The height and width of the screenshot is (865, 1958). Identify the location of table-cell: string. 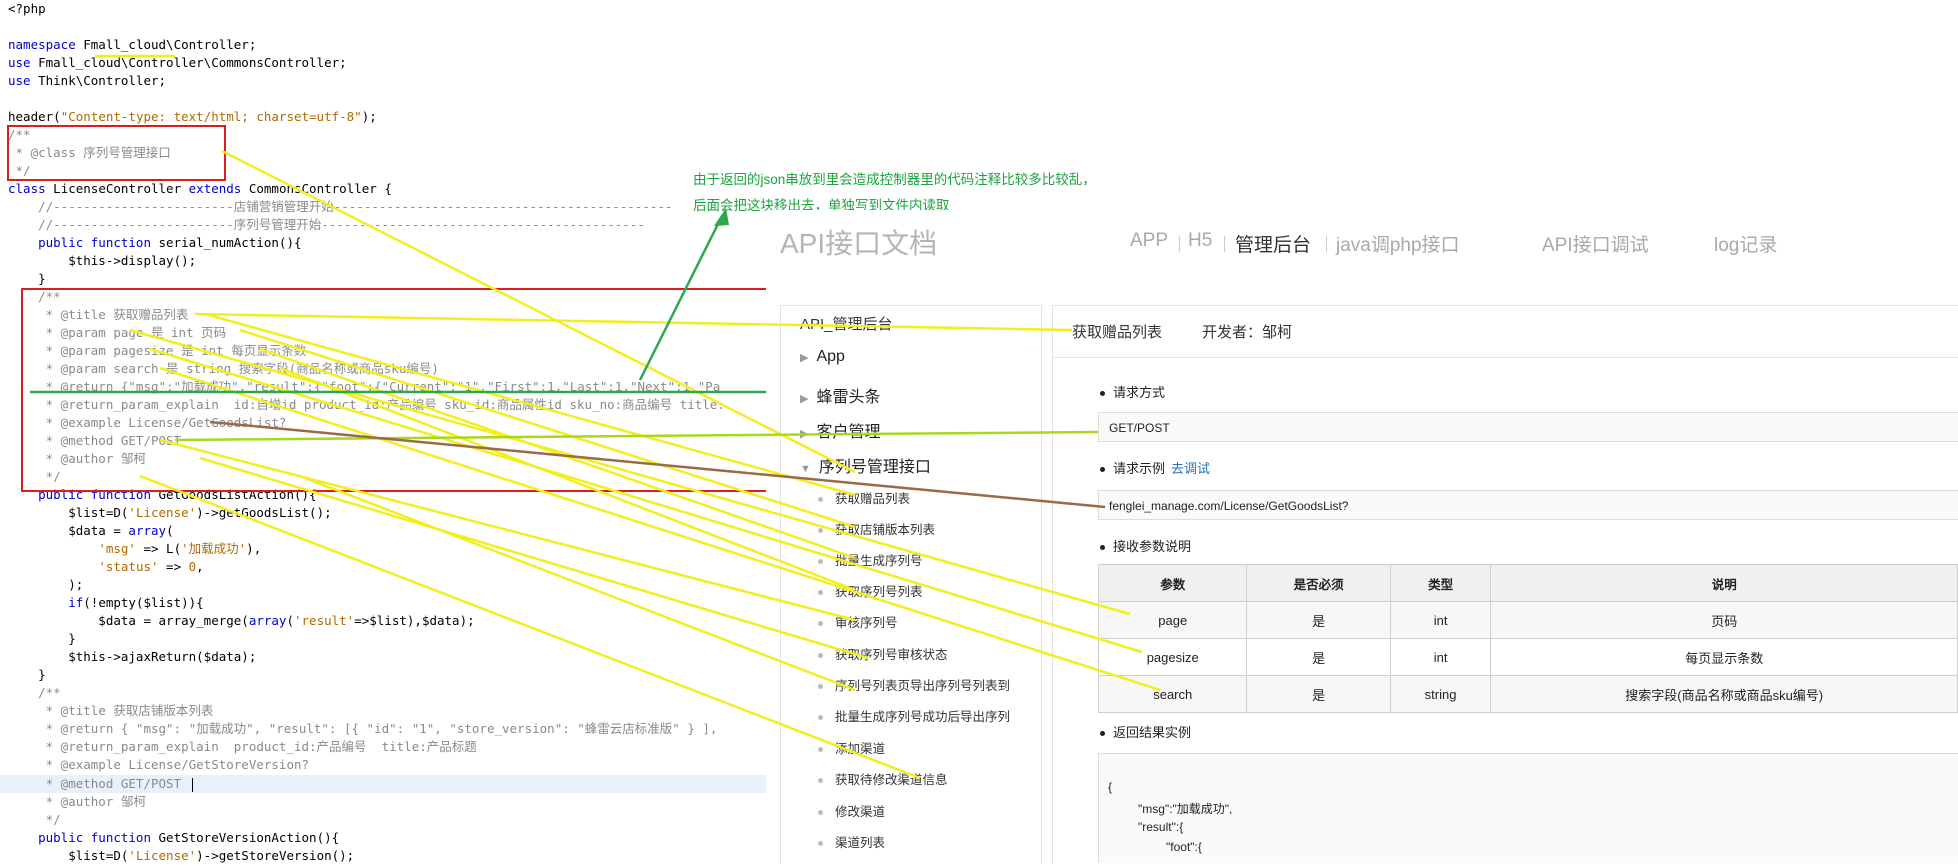
(1440, 694).